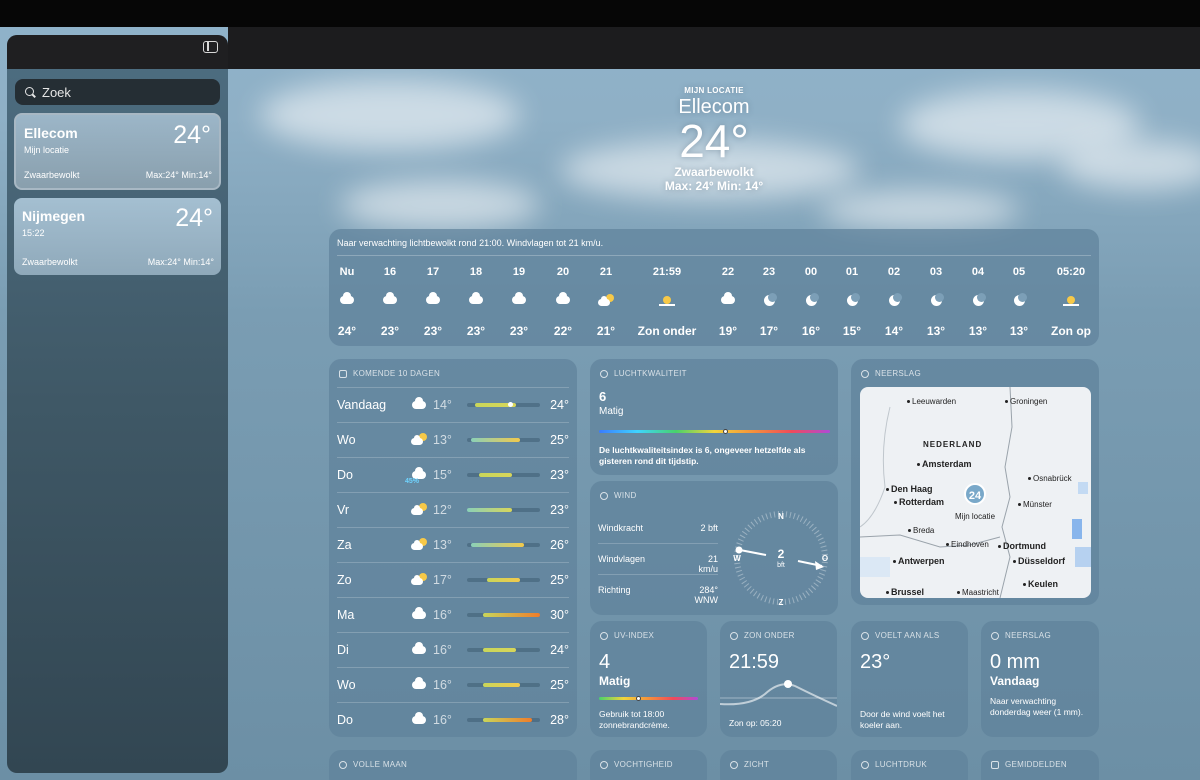 The width and height of the screenshot is (1200, 780). I want to click on hour-temp: 21°, so click(606, 331).